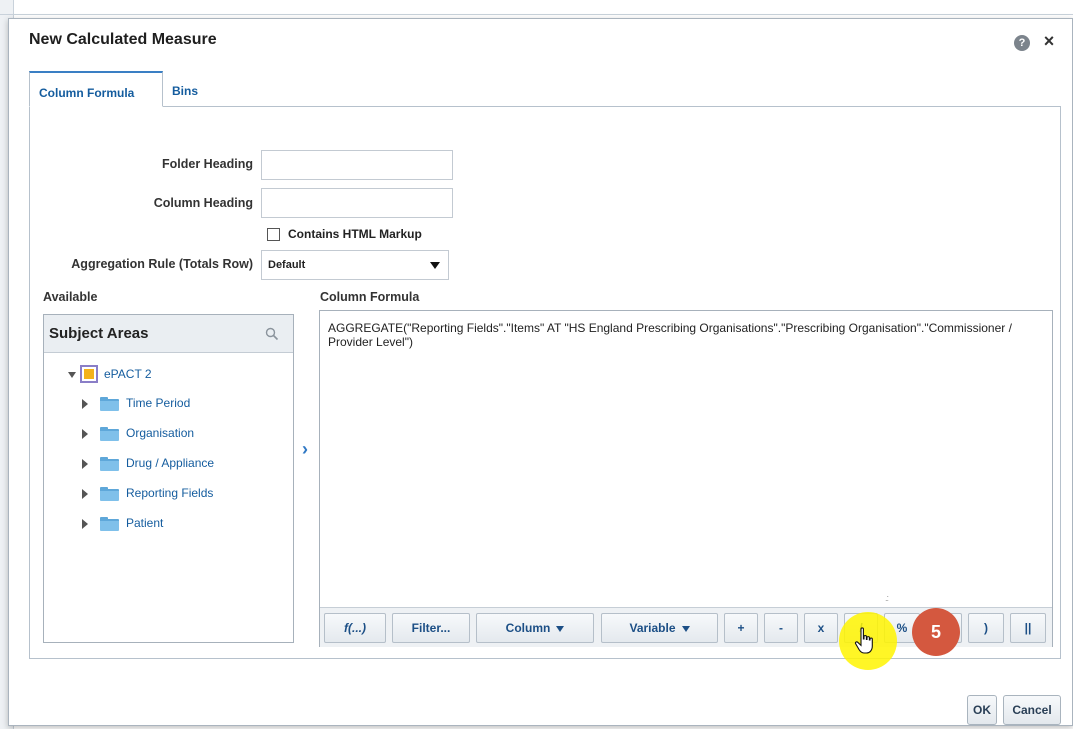 This screenshot has width=1073, height=729. What do you see at coordinates (162, 264) in the screenshot?
I see `aggregation-rule-label: Aggregation Rule (Totals Row)` at bounding box center [162, 264].